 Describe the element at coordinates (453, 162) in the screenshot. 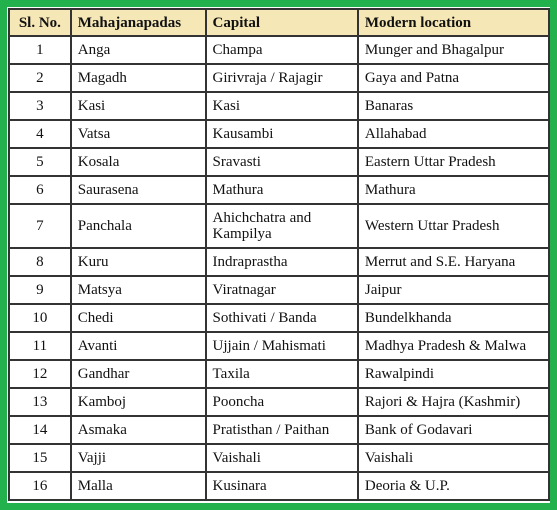

I see `cell-modern-location: Eastern Uttar Pradesh` at that location.